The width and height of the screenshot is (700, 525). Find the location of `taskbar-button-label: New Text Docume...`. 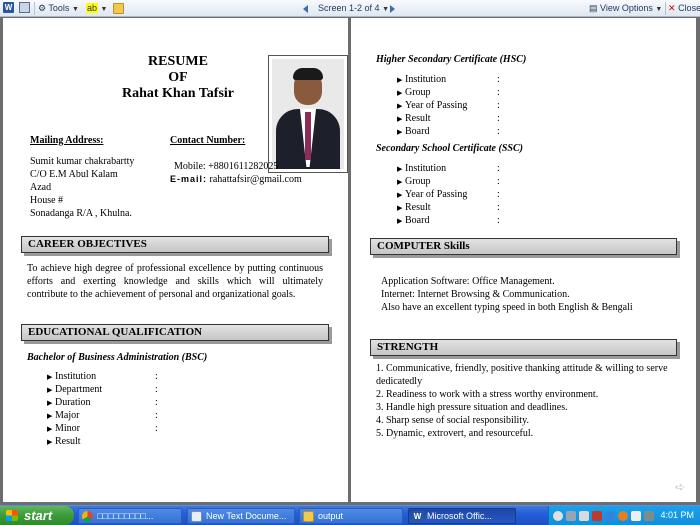

taskbar-button-label: New Text Docume... is located at coordinates (246, 516).